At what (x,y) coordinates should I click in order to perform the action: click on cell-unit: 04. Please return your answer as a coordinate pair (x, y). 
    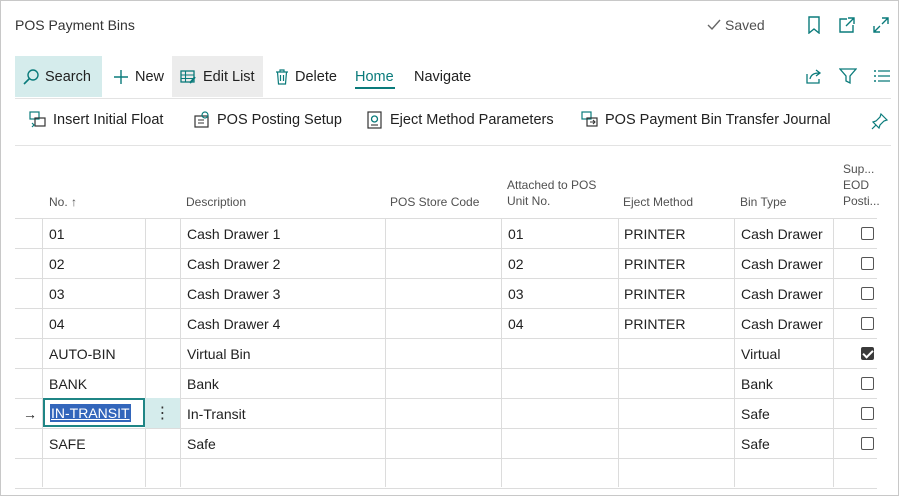
    Looking at the image, I should click on (516, 324).